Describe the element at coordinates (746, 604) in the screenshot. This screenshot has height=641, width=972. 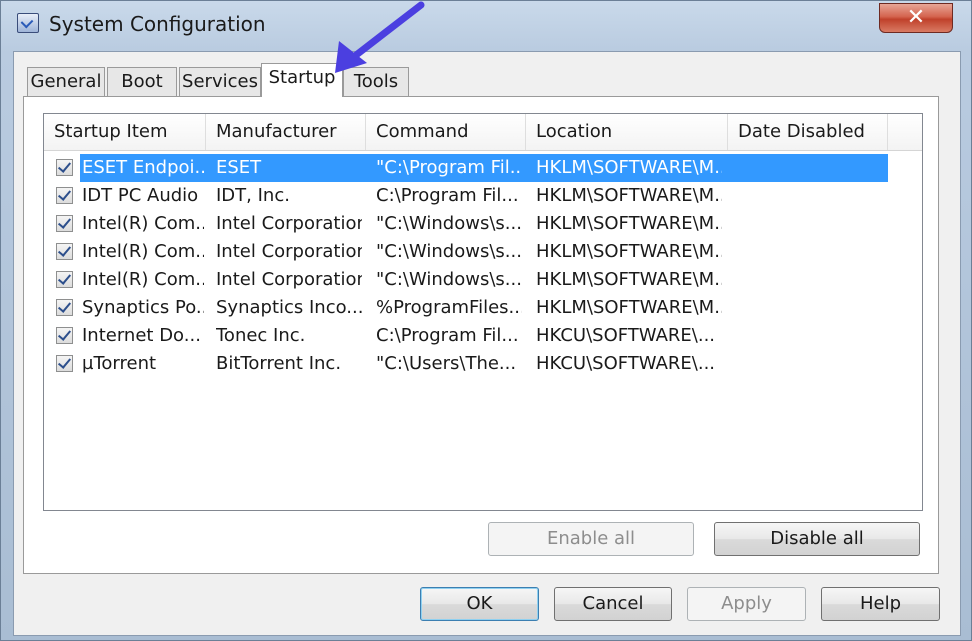
I see `apply-button: Apply` at that location.